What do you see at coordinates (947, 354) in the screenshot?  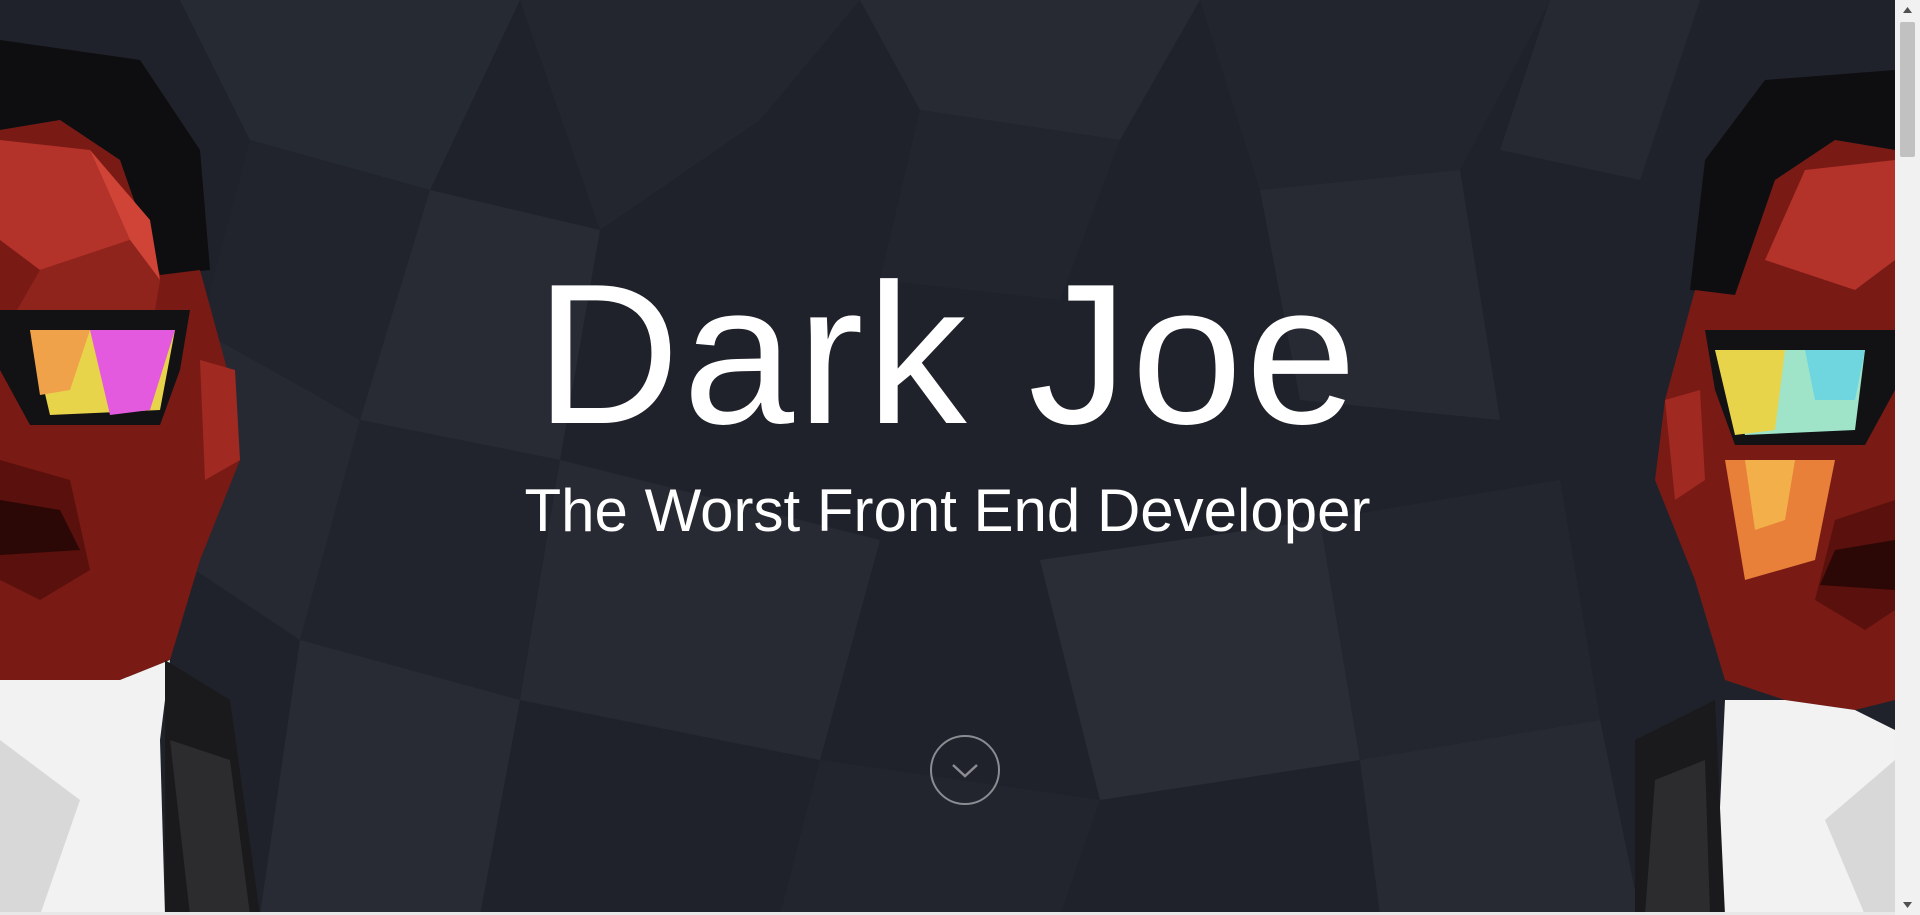 I see `hero-title: Dark Joe` at bounding box center [947, 354].